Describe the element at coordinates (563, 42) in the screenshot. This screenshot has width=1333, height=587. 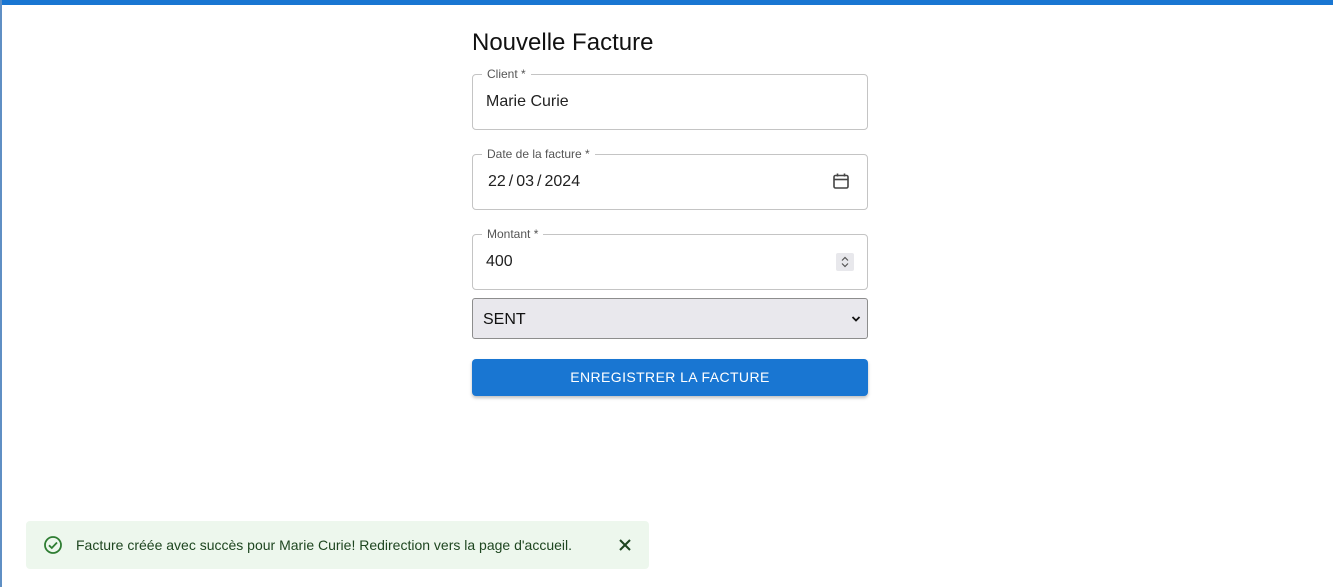
I see `page-title: Nouvelle Facture` at that location.